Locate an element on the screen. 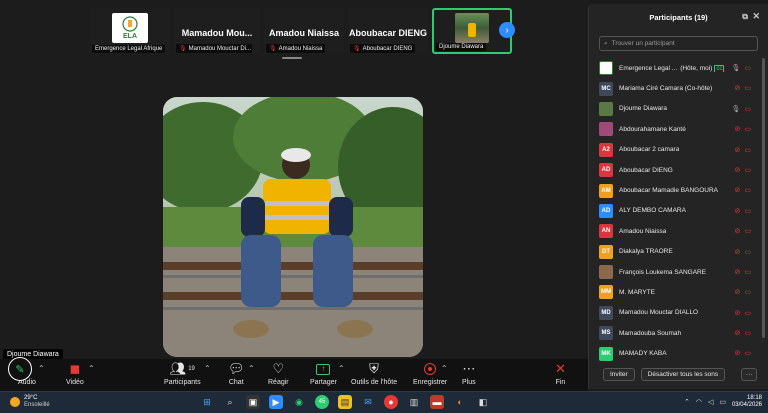 This screenshot has width=768, height=413. participant-row: Abdourahamane Kanté ⊘ ▭ is located at coordinates (677, 129).